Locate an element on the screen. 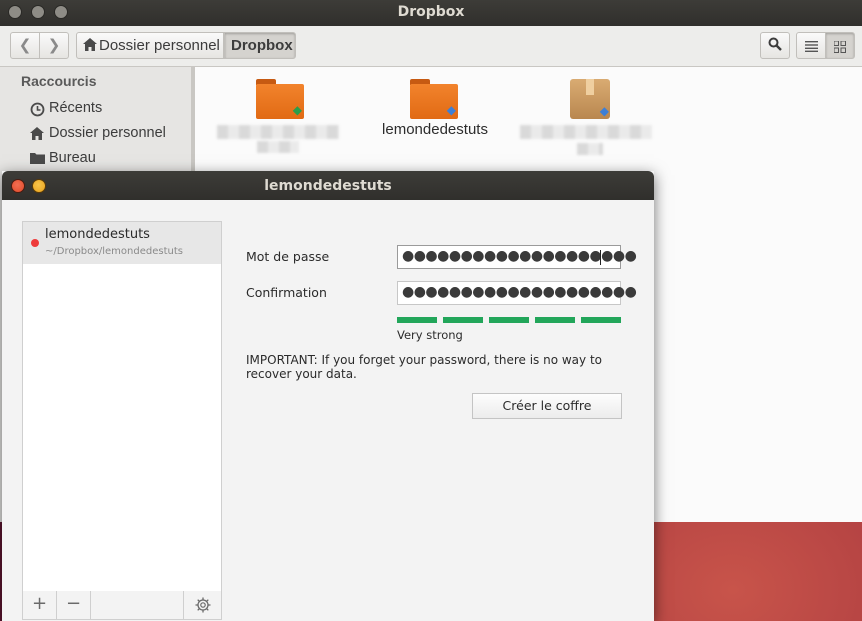  confirmation-input: ●●●●●●●●●●●●●●●●●●●● is located at coordinates (517, 293).